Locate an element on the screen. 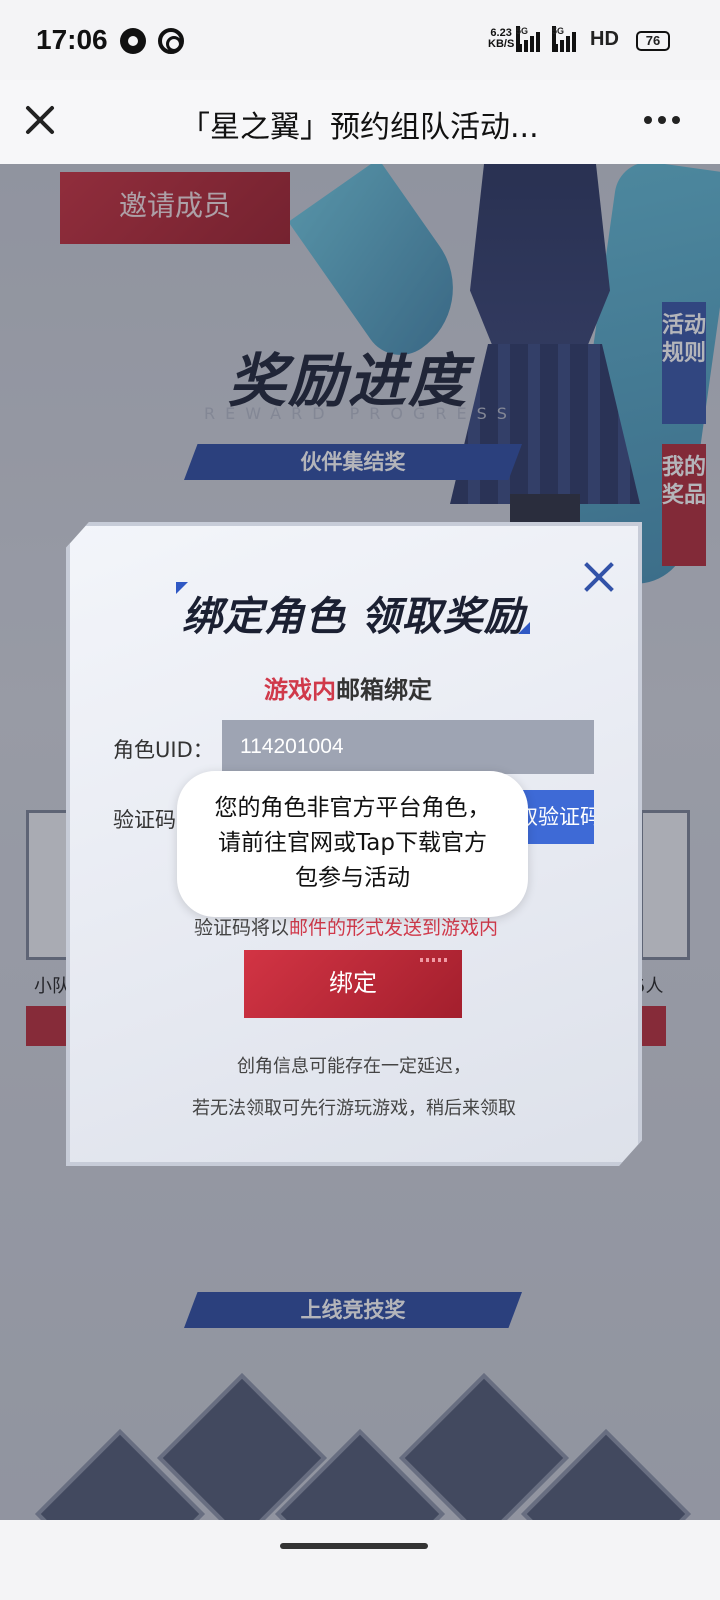 Image resolution: width=720 pixels, height=1600 pixels. status-time: 17:06 is located at coordinates (72, 39).